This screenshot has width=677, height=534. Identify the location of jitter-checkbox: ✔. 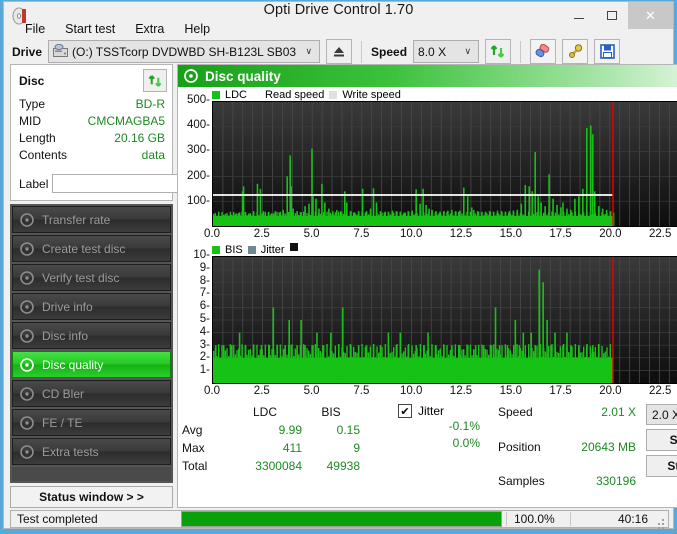
(405, 411).